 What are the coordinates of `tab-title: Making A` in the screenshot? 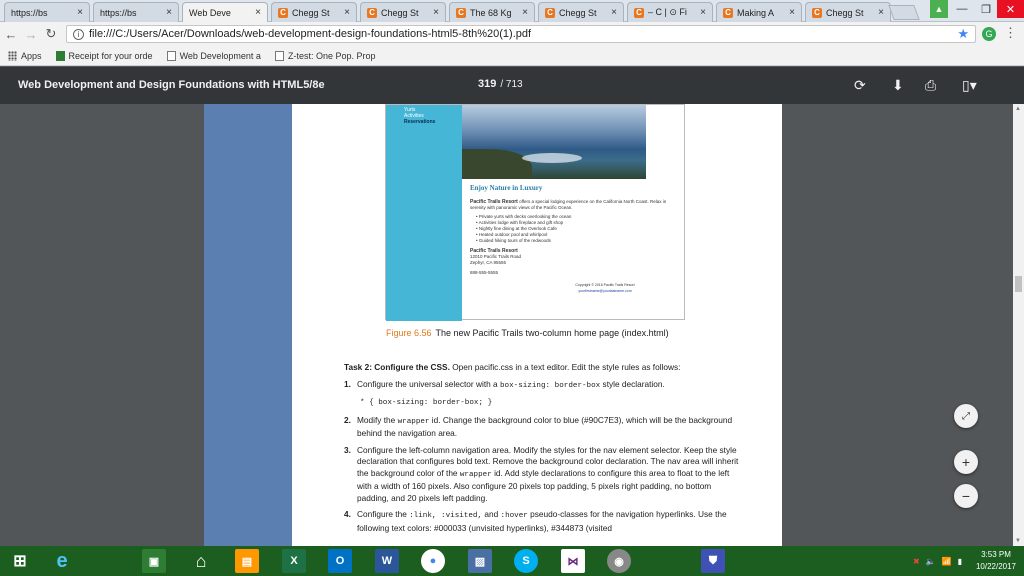 It's located at (756, 12).